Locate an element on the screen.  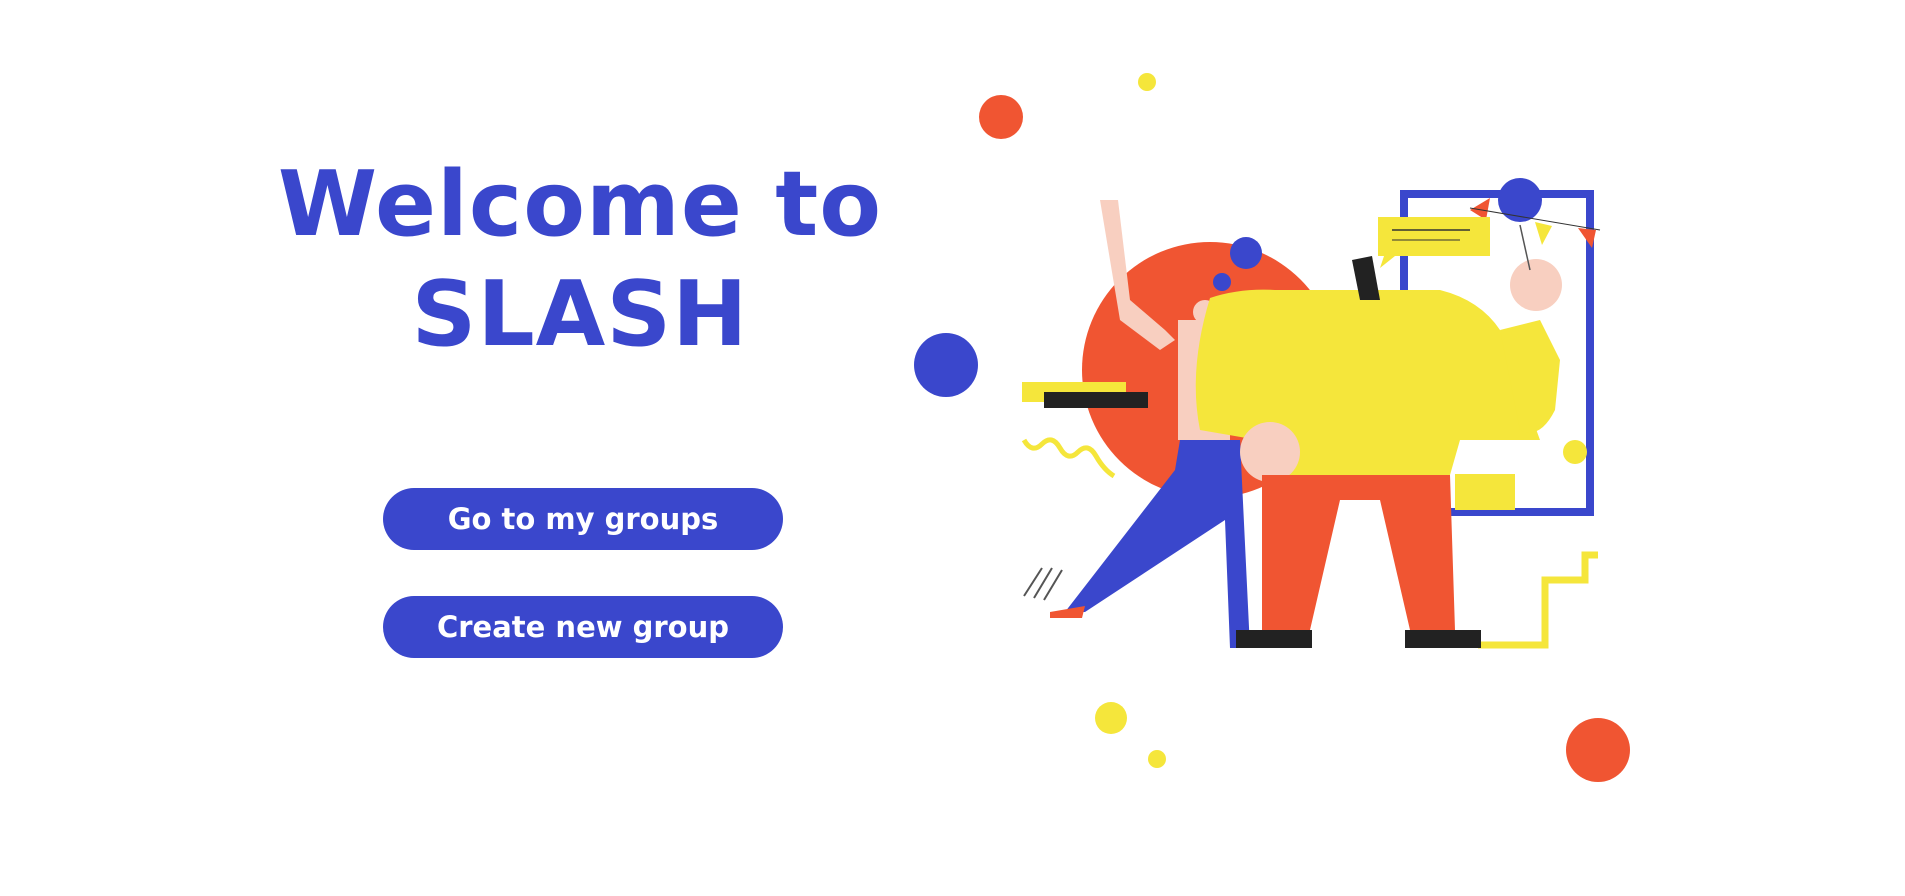
stairs-shape is located at coordinates (1538, 600).